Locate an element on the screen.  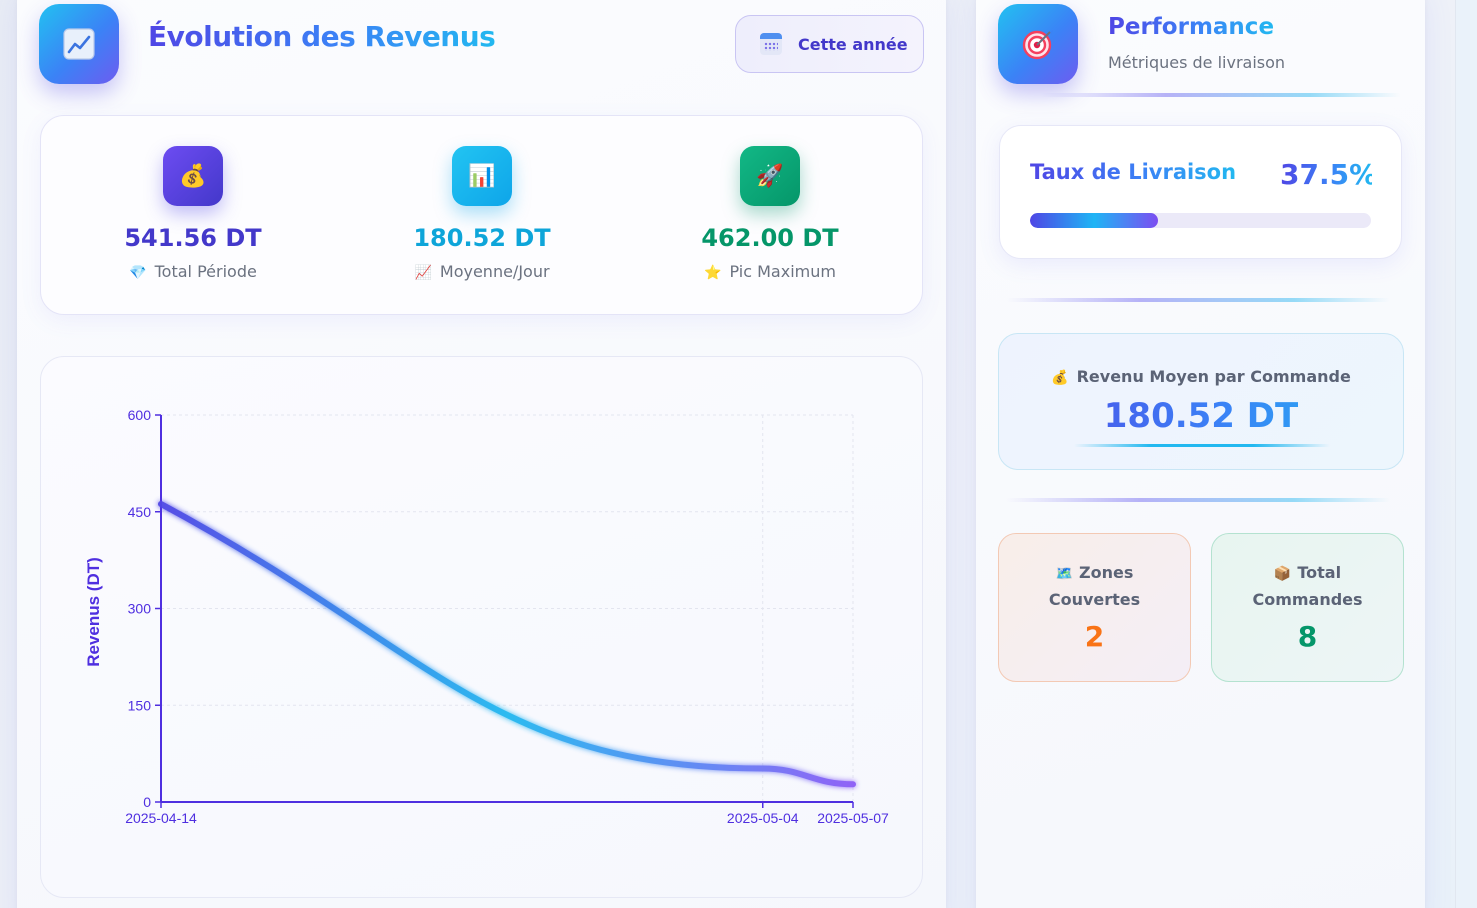
package-icon: 📦 is located at coordinates (1282, 574).